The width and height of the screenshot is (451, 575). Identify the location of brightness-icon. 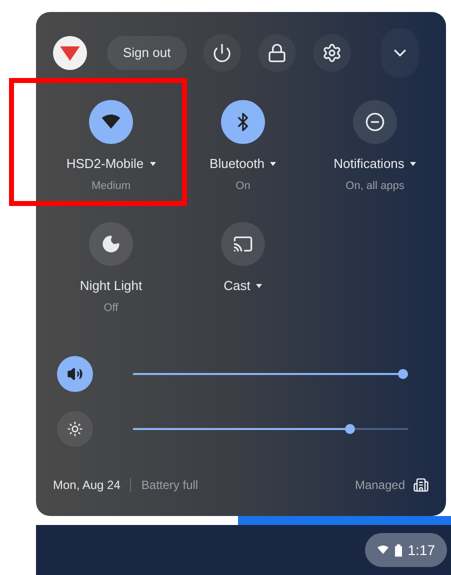
(75, 428).